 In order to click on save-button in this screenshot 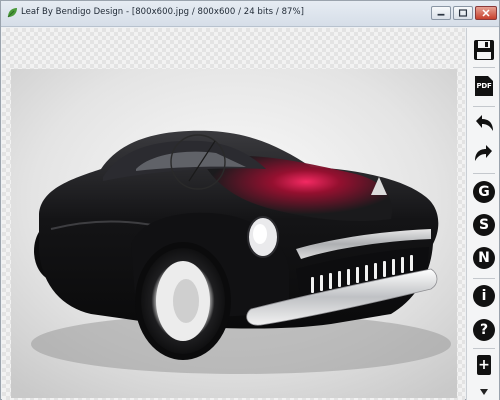, I will do `click(484, 50)`.